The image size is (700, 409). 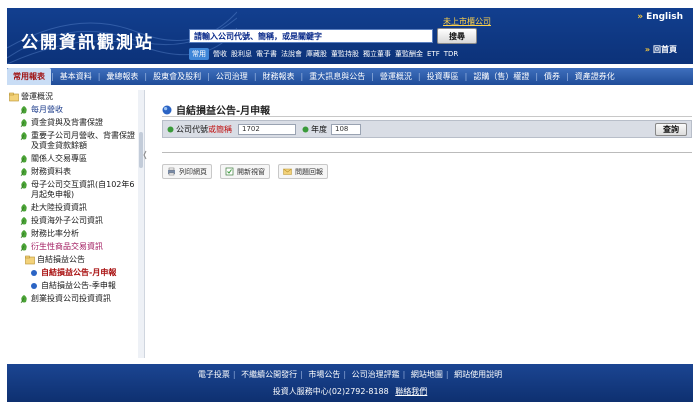 I want to click on quick-tag: 常用, so click(x=199, y=54).